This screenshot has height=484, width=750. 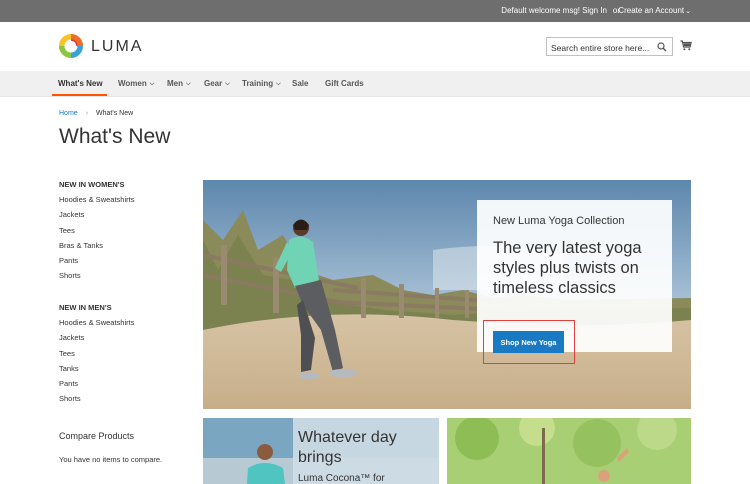 I want to click on breadcrumb-home: Home, so click(x=68, y=113).